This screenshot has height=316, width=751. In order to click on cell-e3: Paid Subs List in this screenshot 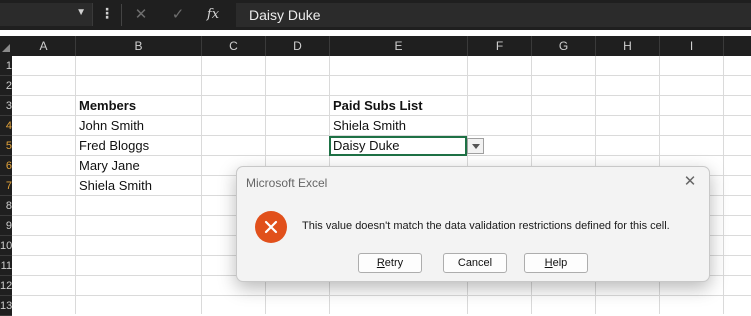, I will do `click(376, 106)`.